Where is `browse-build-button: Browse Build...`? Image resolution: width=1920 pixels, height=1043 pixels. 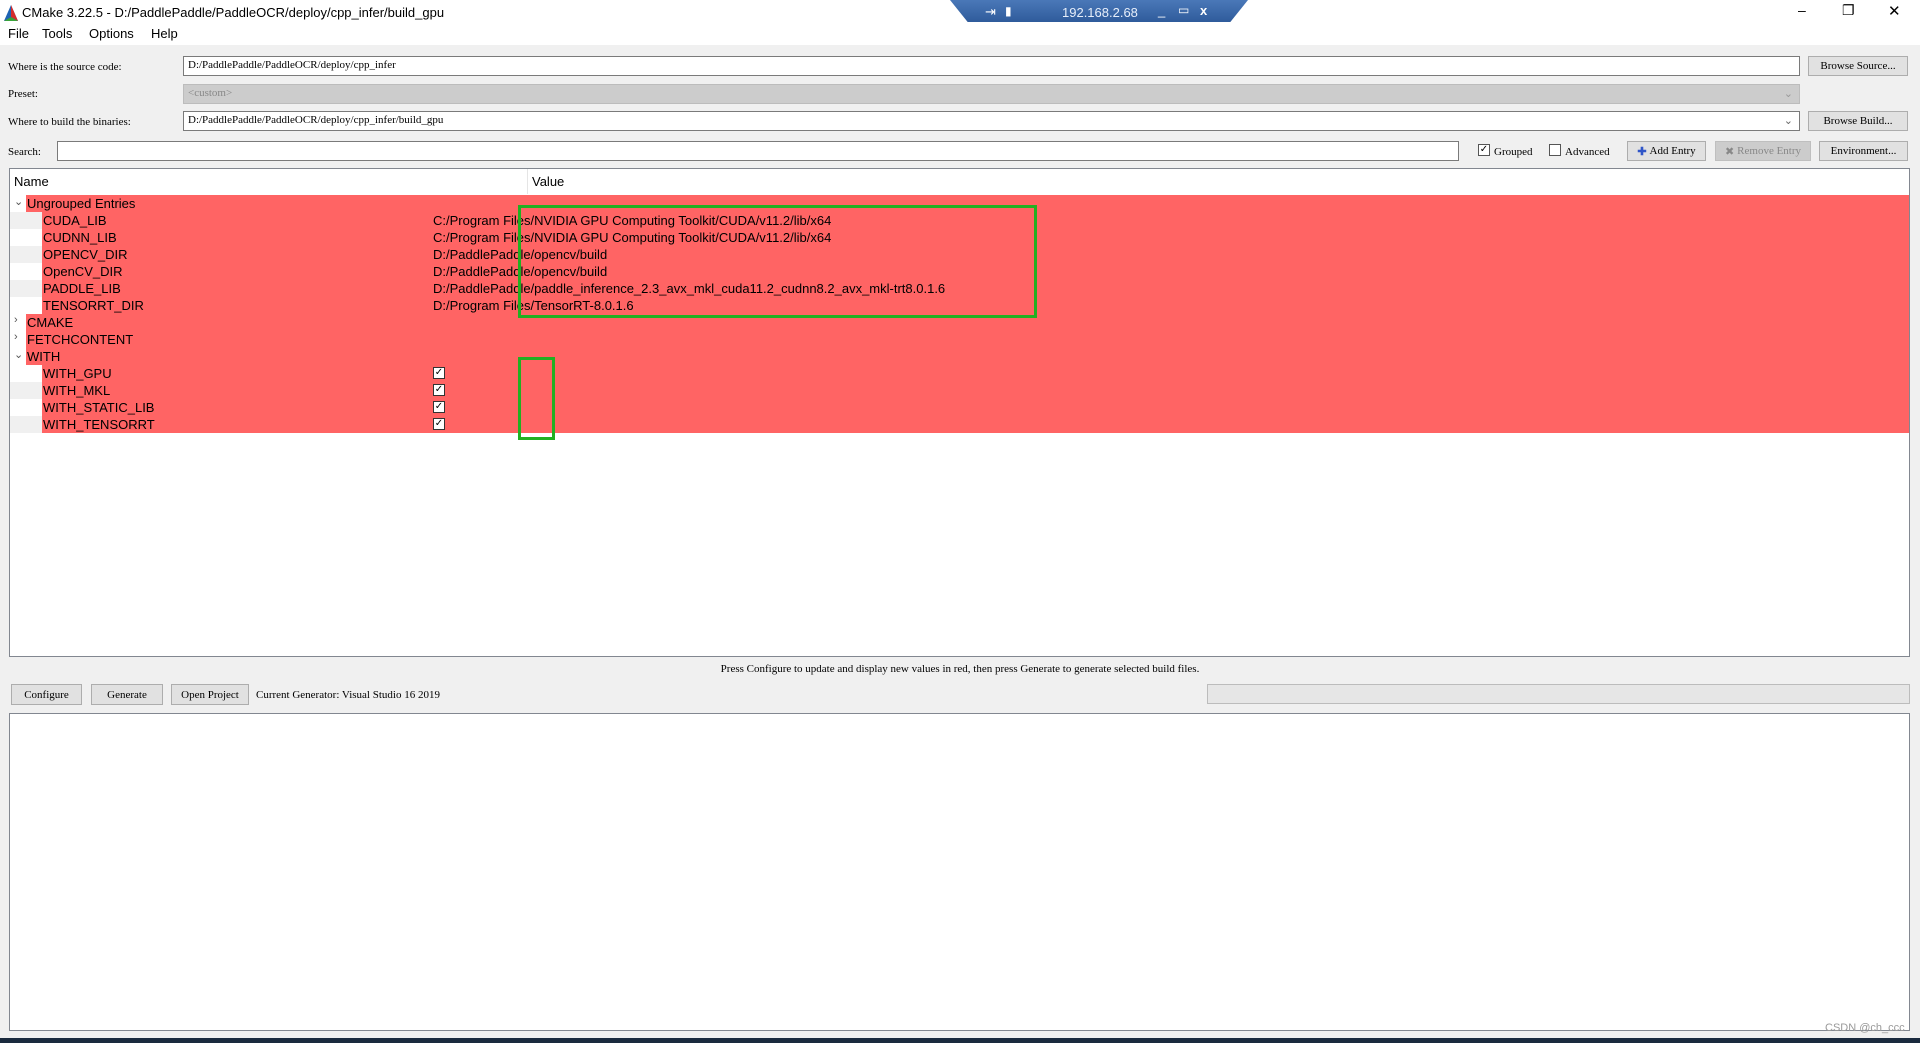 browse-build-button: Browse Build... is located at coordinates (1858, 121).